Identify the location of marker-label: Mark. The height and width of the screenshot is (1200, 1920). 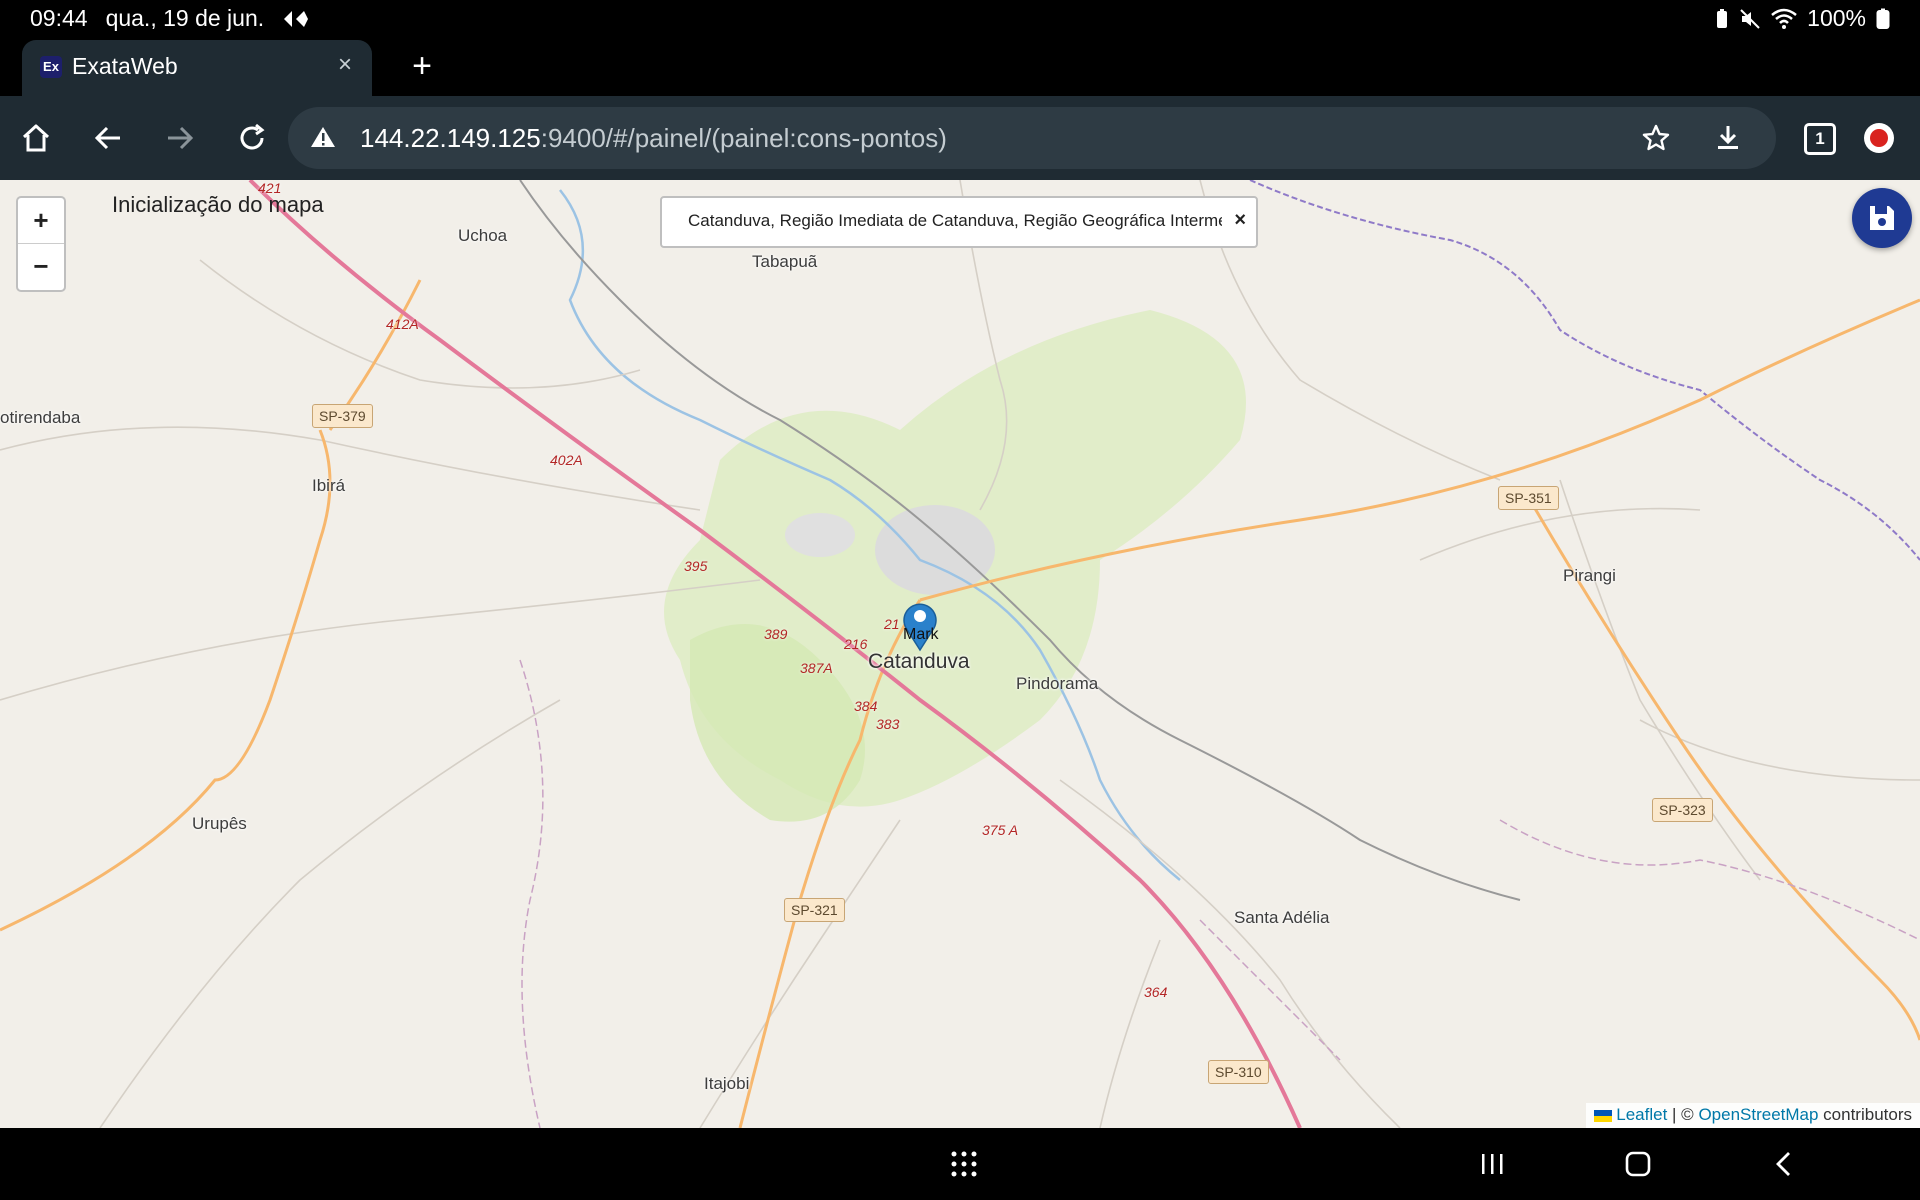
(921, 634).